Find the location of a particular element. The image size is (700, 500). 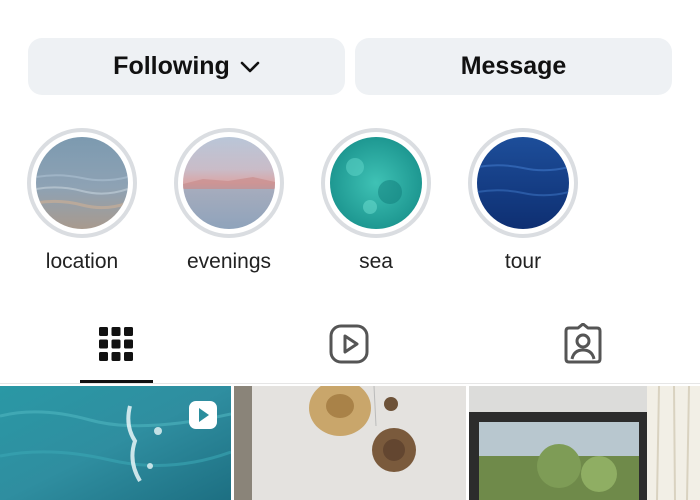

highlight-location: location is located at coordinates (82, 201).